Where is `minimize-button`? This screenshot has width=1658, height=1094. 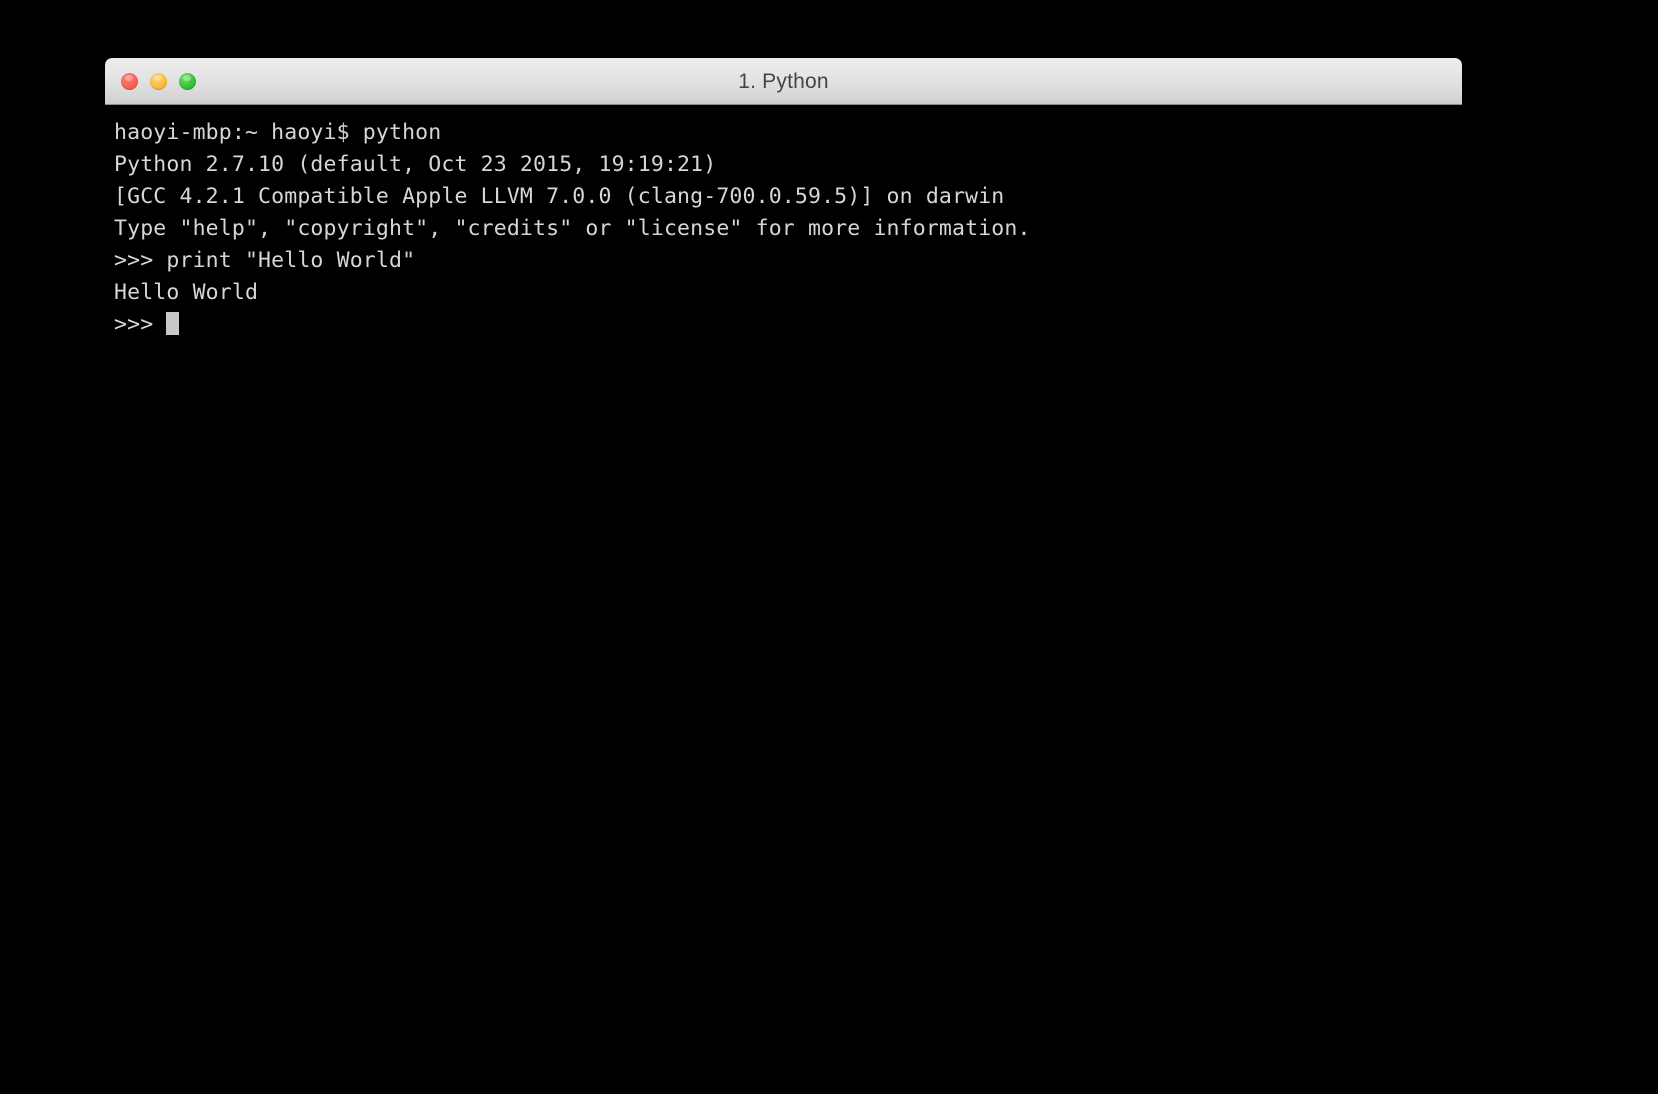 minimize-button is located at coordinates (158, 81).